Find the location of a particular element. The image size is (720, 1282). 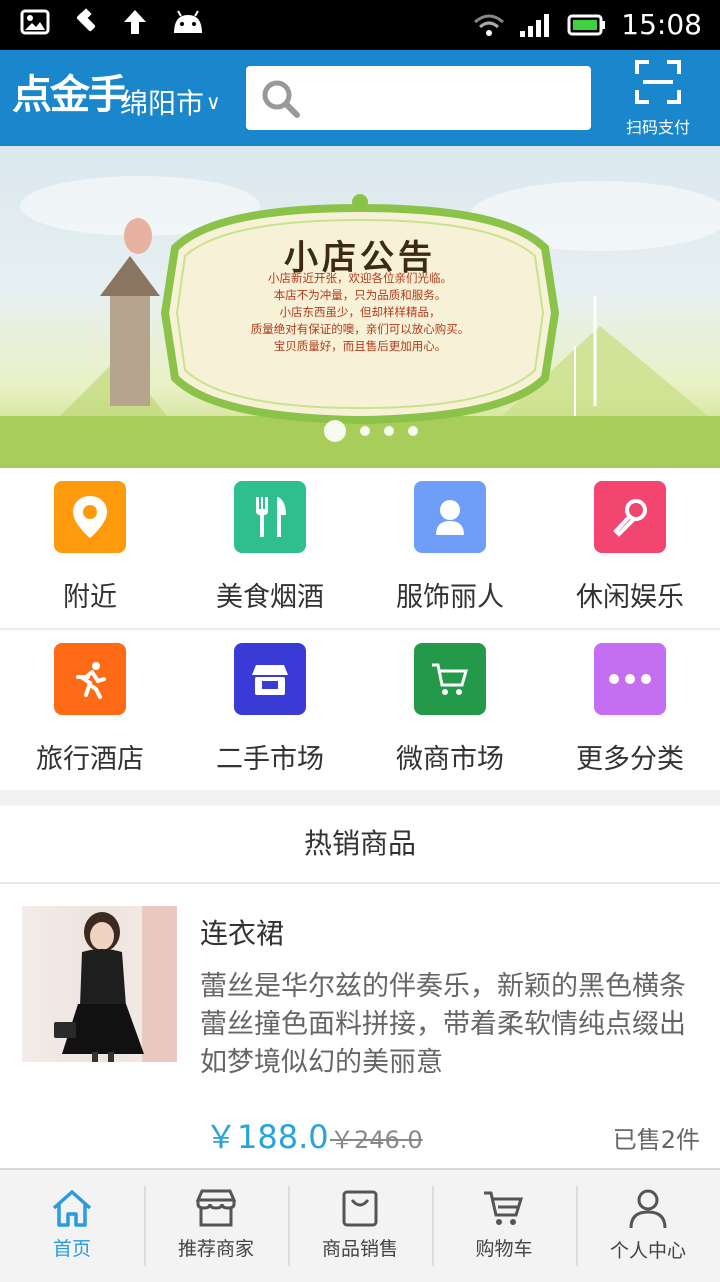

fork-knife-icon is located at coordinates (270, 517).